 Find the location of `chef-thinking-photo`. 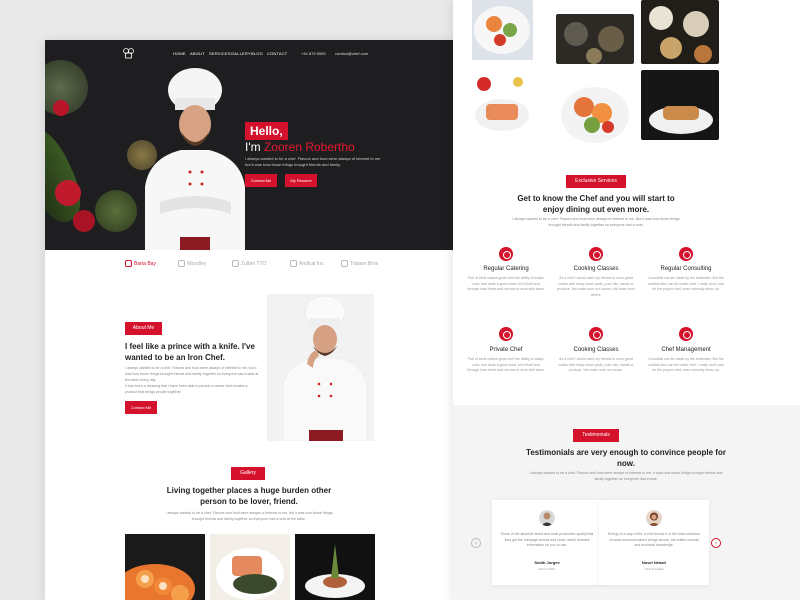

chef-thinking-photo is located at coordinates (320, 367).